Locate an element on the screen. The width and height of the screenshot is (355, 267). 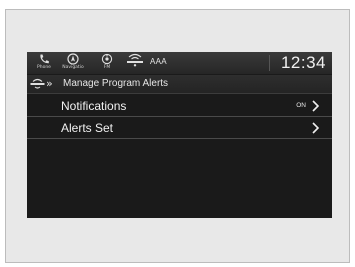
menu-item-label: Notifications is located at coordinates (94, 106).